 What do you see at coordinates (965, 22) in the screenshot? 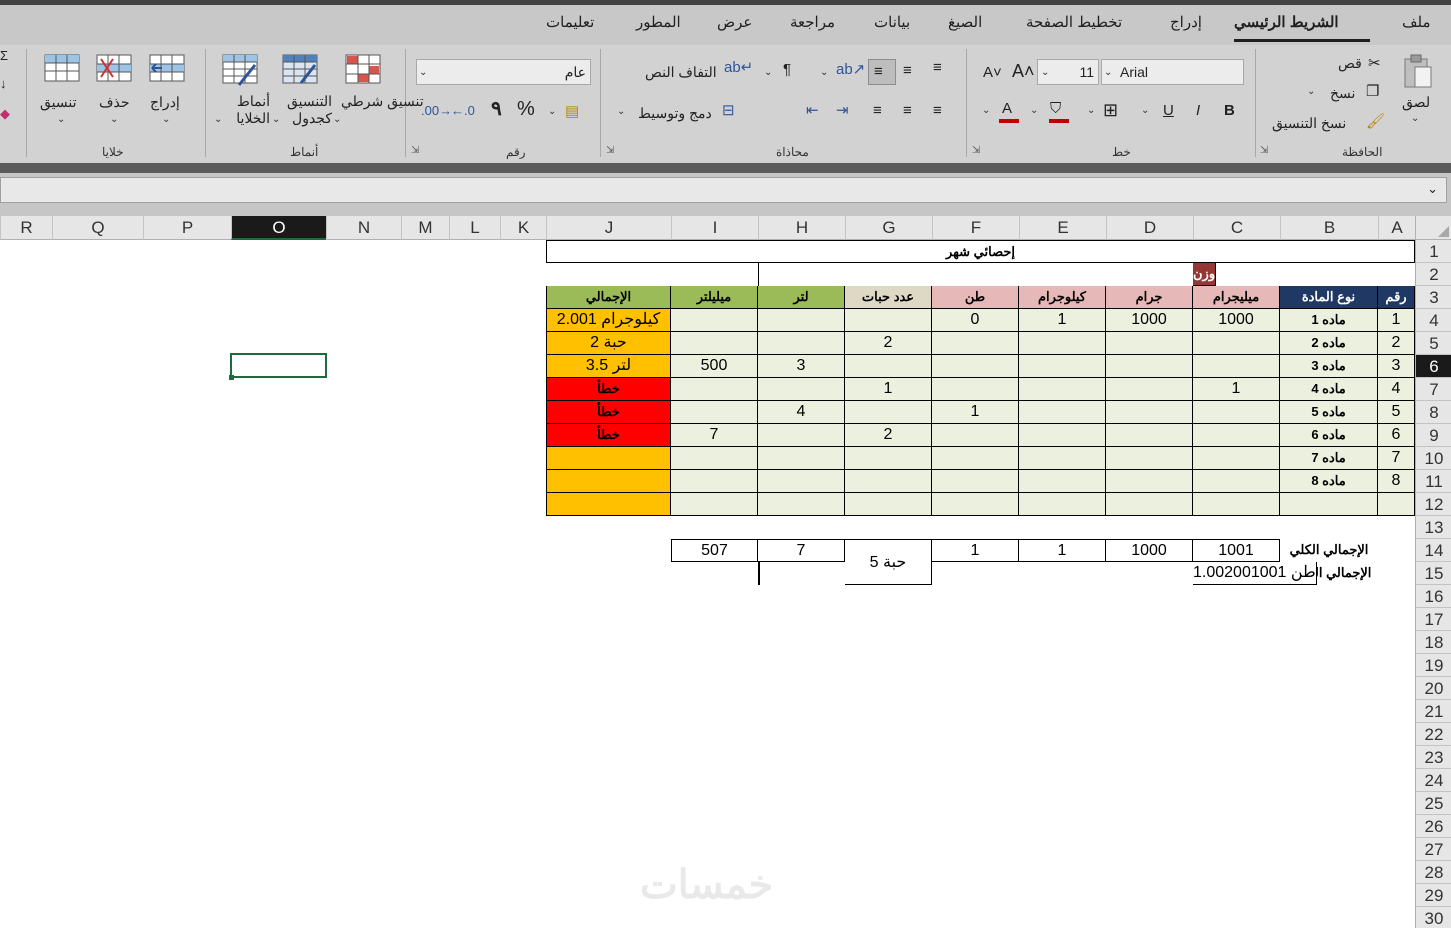
I see `tab-formulas: الصيغ` at bounding box center [965, 22].